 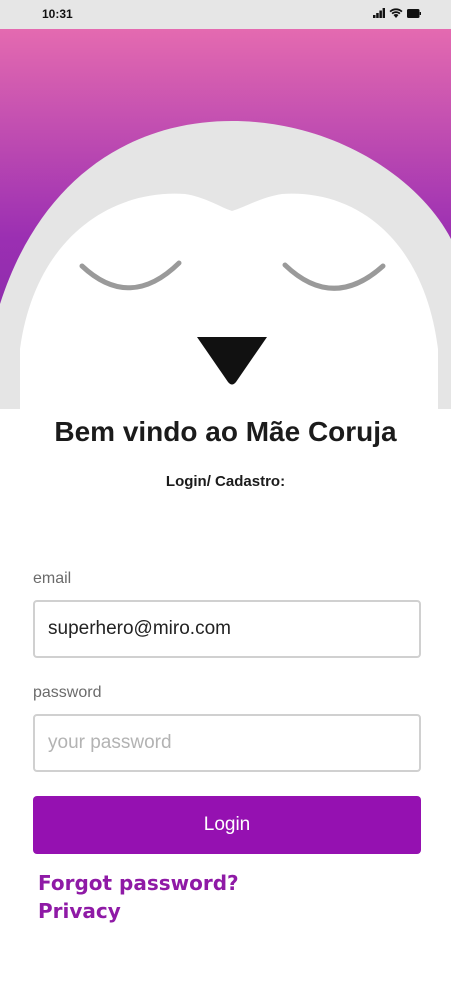 What do you see at coordinates (227, 743) in the screenshot?
I see `password-field` at bounding box center [227, 743].